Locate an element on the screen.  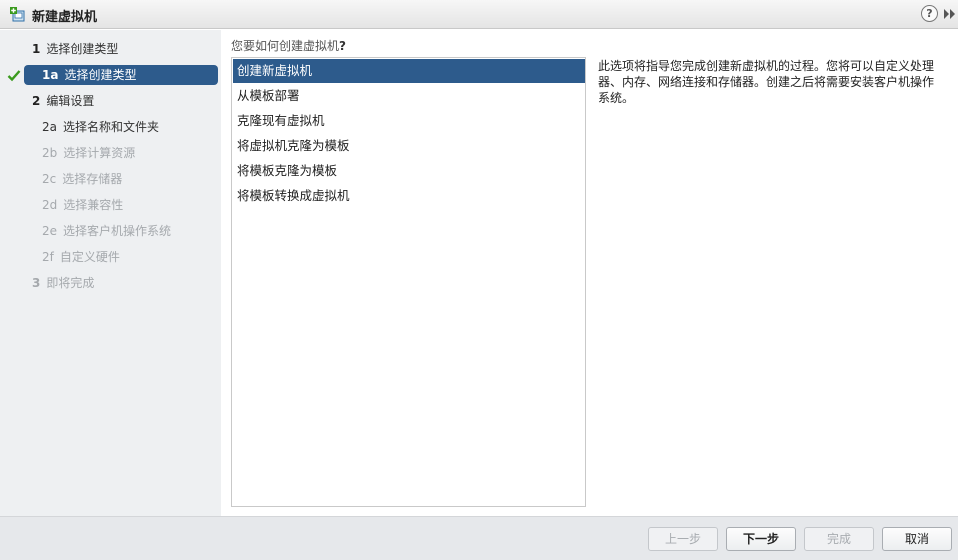
window-title: 新建虚拟机 is located at coordinates (65, 17).